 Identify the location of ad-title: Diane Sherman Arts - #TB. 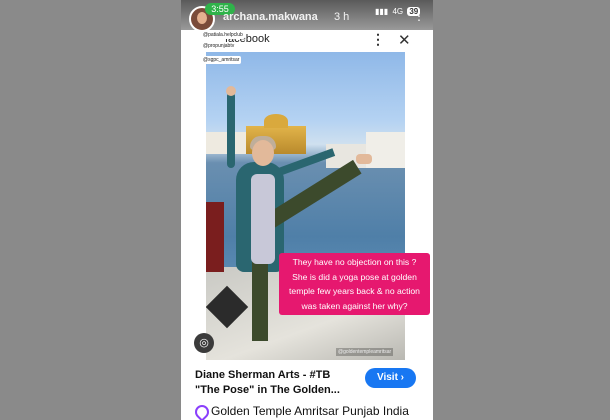
(262, 375).